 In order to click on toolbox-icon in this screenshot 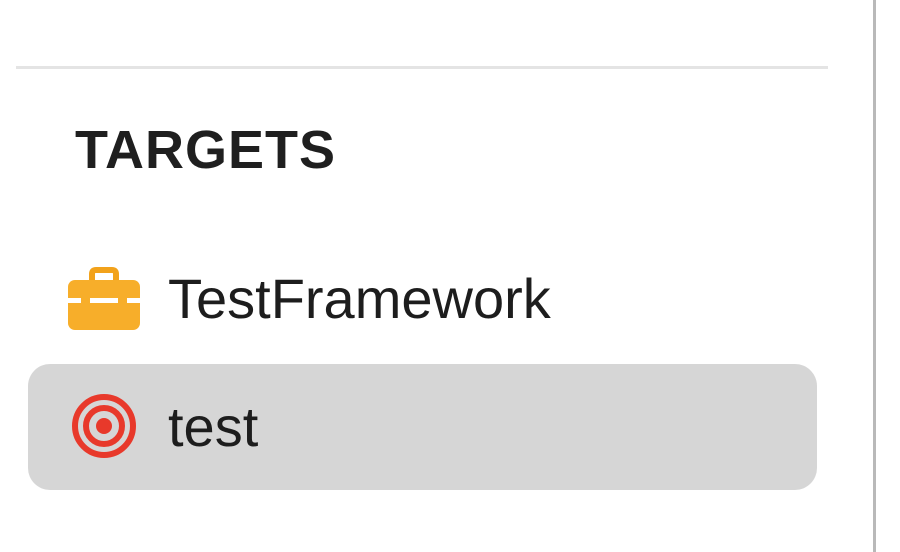, I will do `click(104, 298)`.